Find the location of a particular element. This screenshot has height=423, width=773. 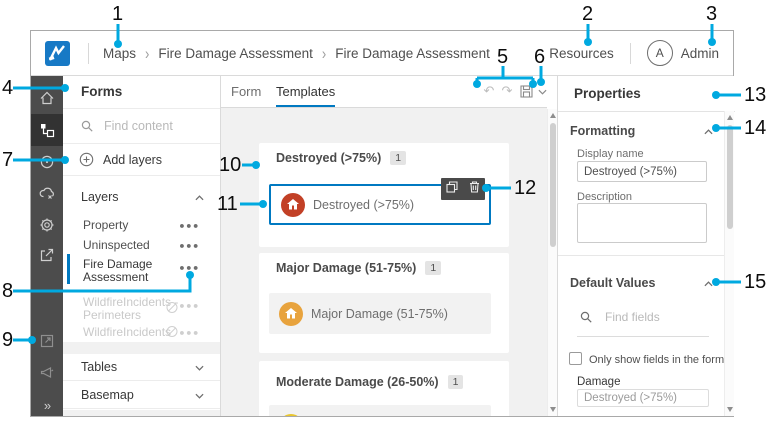

add-layers-button: Add layers is located at coordinates (141, 160).